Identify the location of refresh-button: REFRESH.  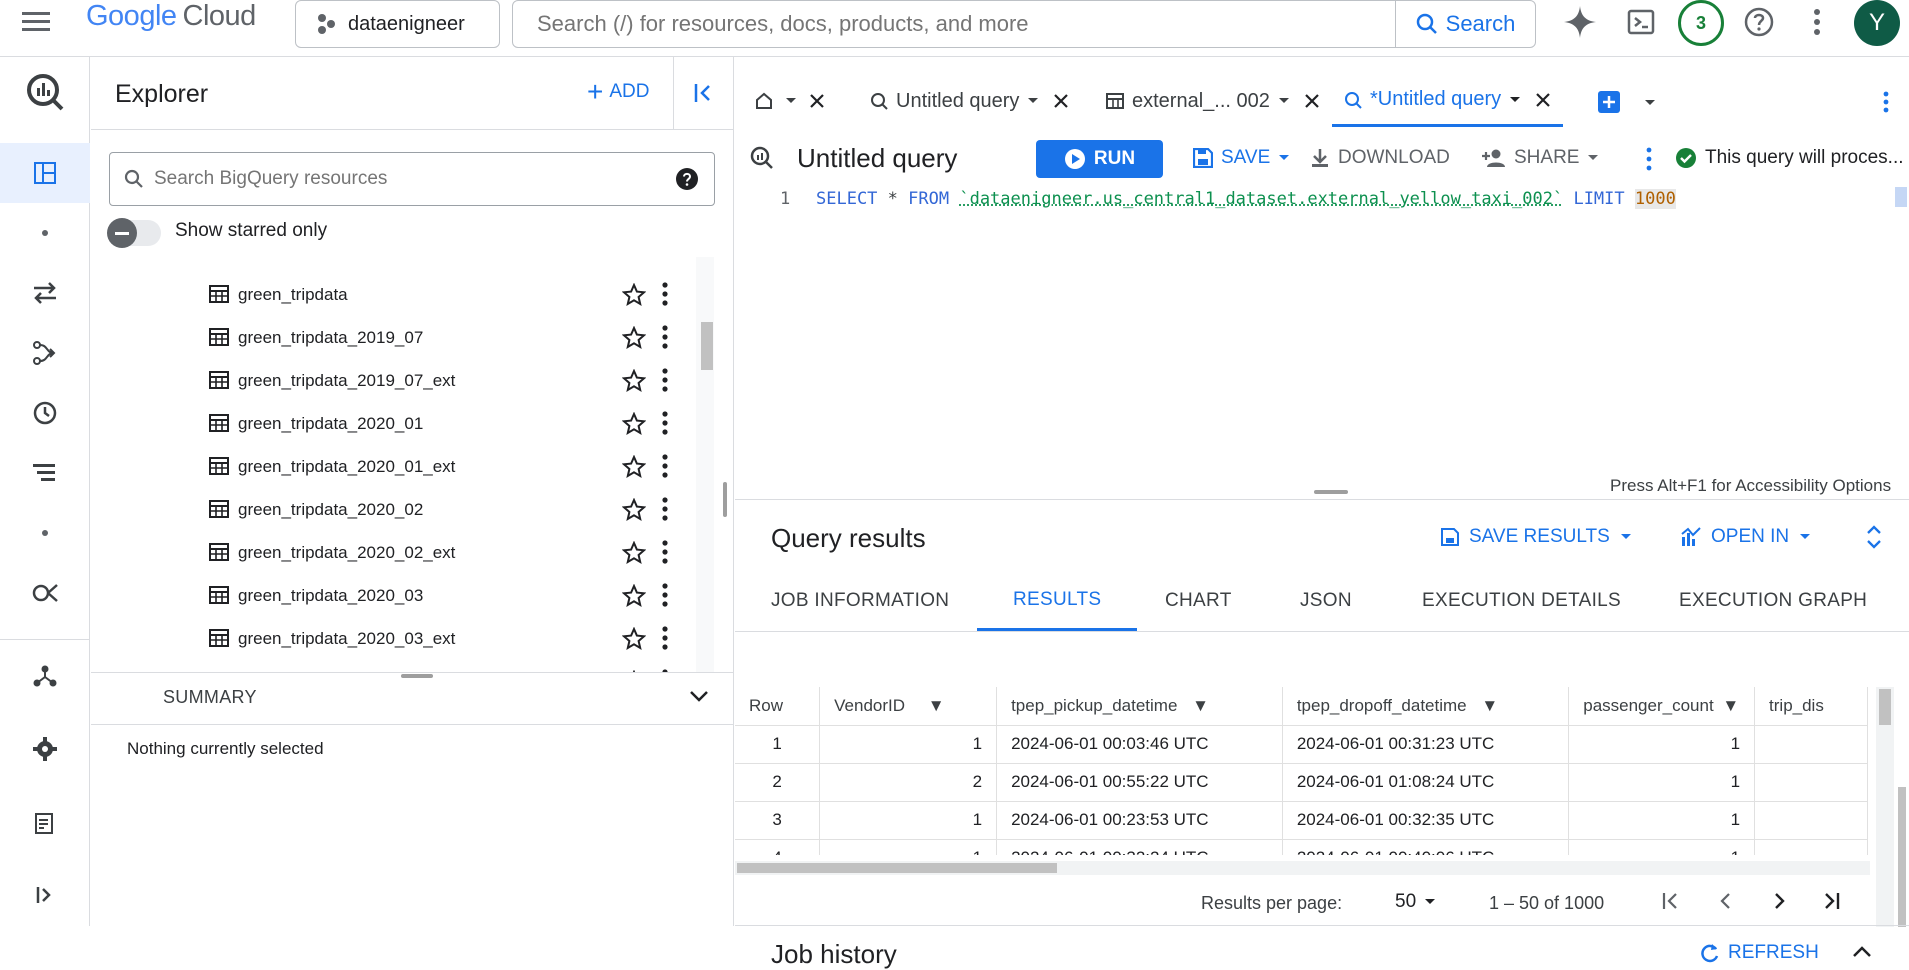
(1759, 953).